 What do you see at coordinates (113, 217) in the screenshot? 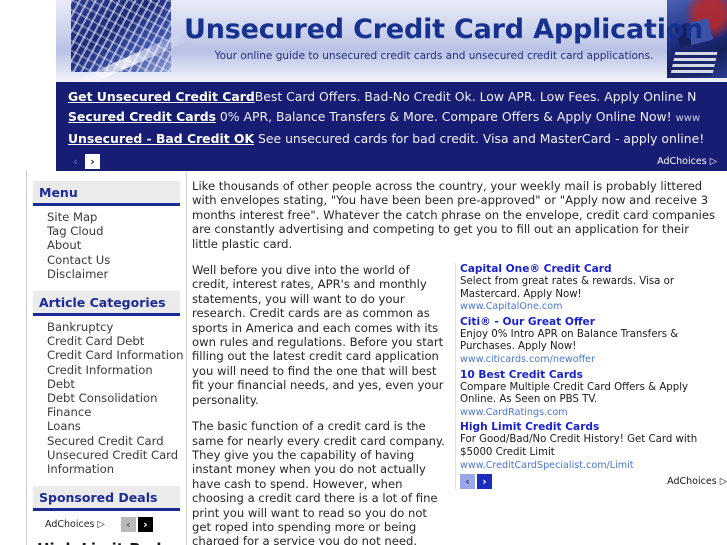
I see `sidebar-item-site-map: Site Map` at bounding box center [113, 217].